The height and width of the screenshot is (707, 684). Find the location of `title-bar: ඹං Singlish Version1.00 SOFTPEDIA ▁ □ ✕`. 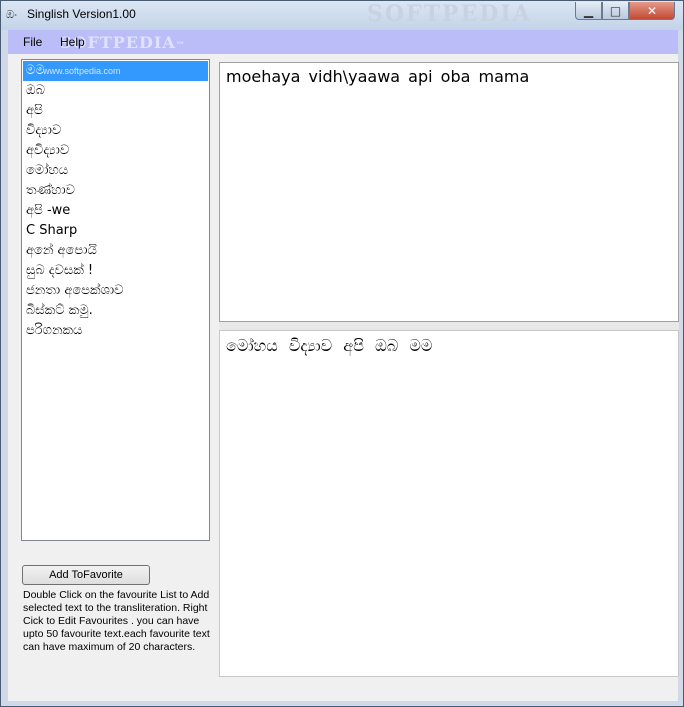

title-bar: ඹං Singlish Version1.00 SOFTPEDIA ▁ □ ✕ is located at coordinates (342, 15).